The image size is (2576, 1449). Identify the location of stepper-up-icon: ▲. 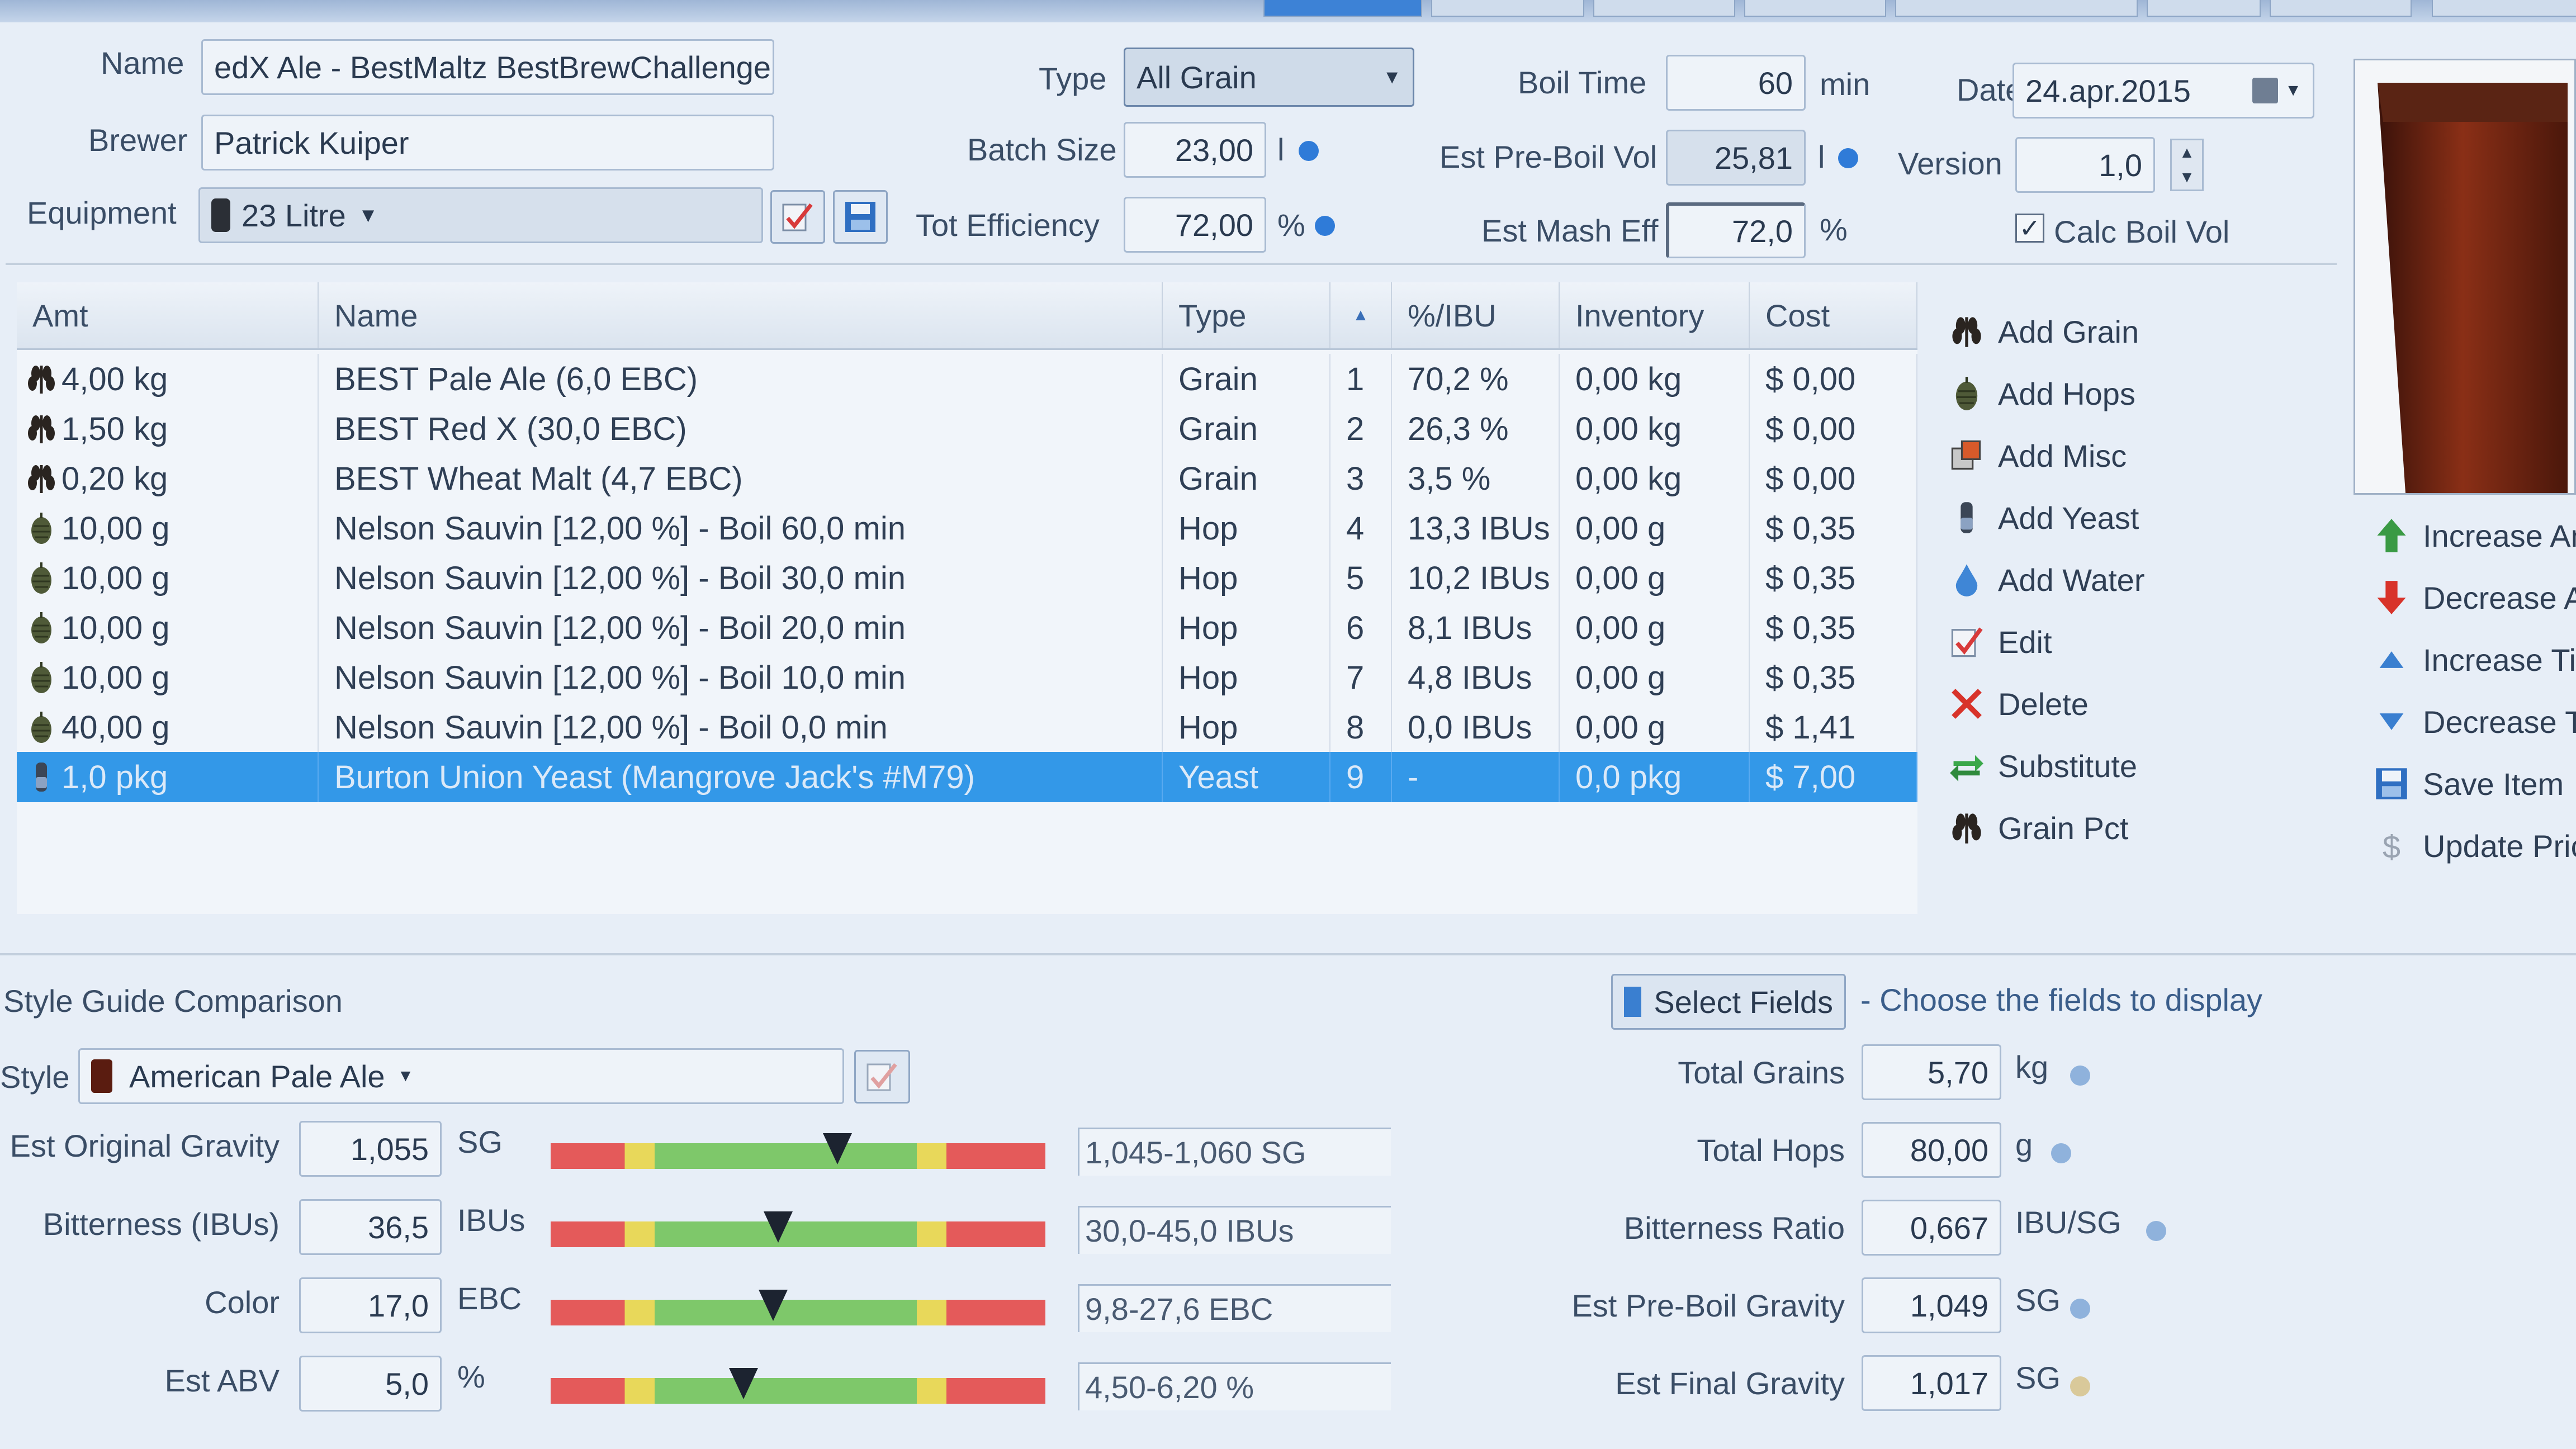
(2187, 152).